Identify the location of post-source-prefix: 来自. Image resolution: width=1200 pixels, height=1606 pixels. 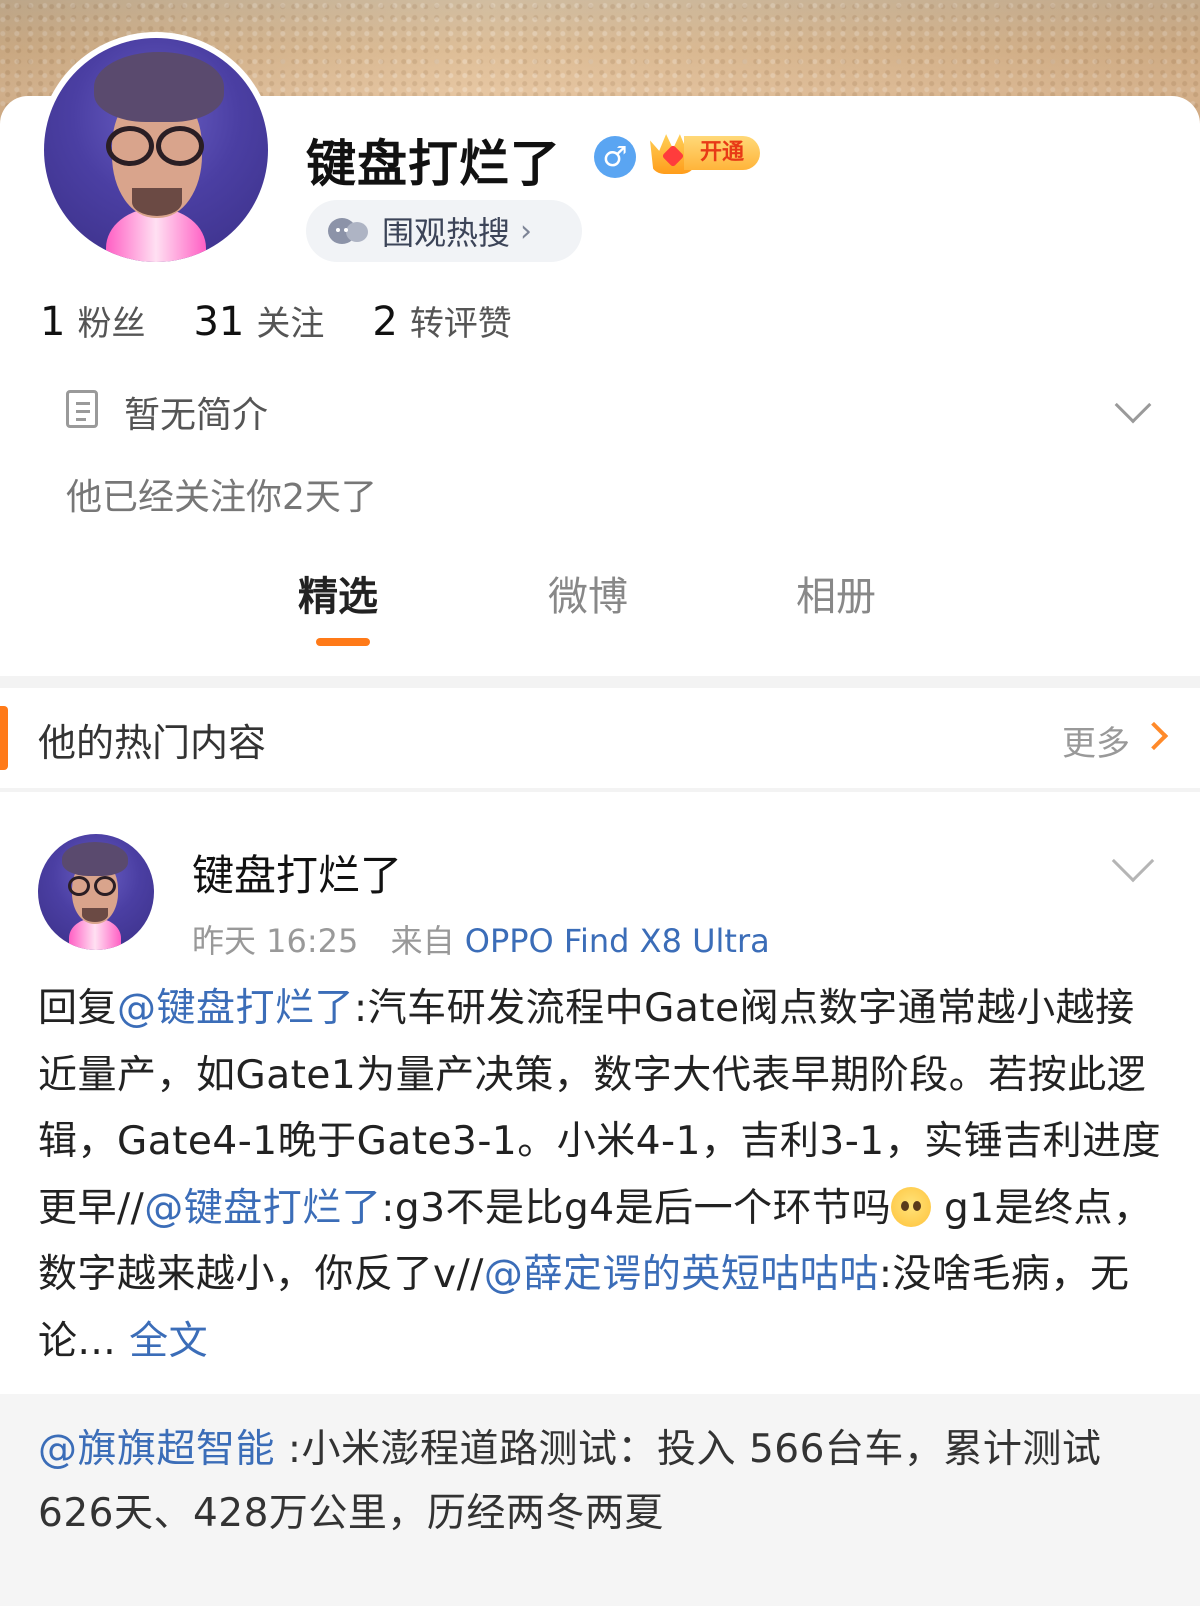
(422, 941).